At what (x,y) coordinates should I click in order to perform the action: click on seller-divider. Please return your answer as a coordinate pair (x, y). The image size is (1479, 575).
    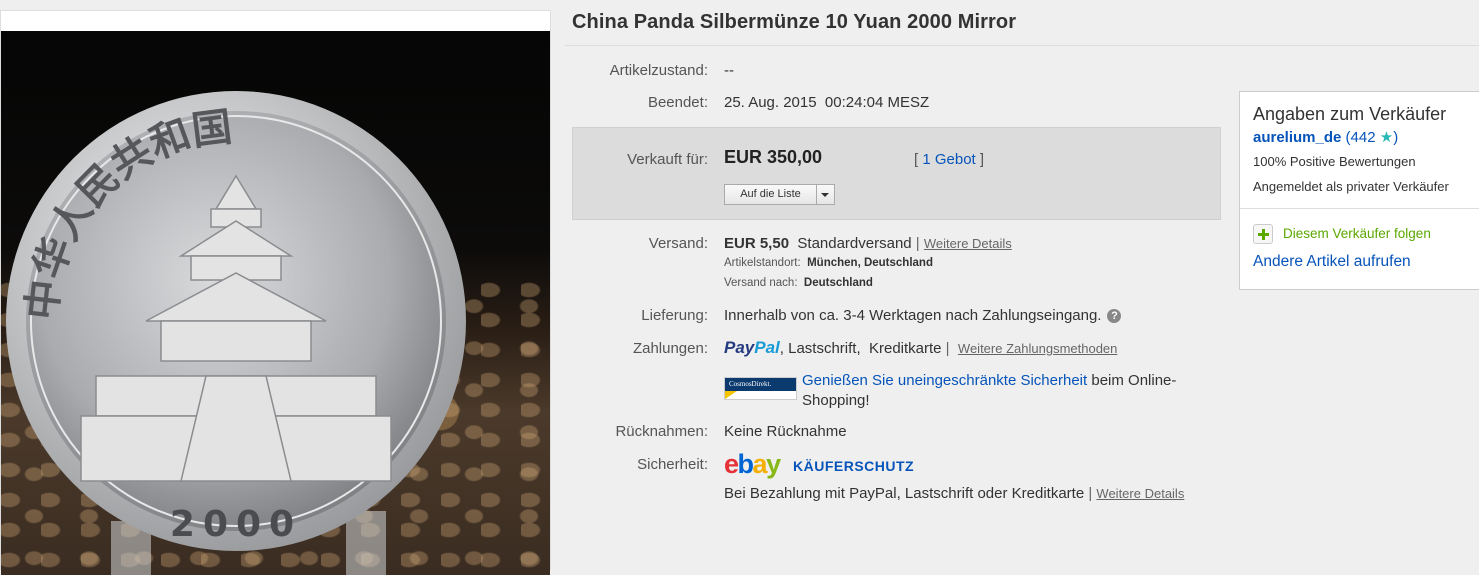
    Looking at the image, I should click on (1359, 208).